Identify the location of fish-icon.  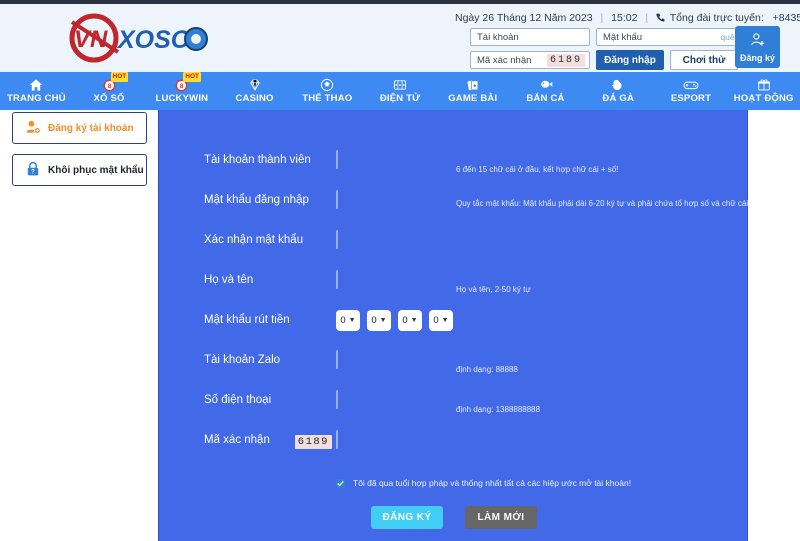
(546, 85).